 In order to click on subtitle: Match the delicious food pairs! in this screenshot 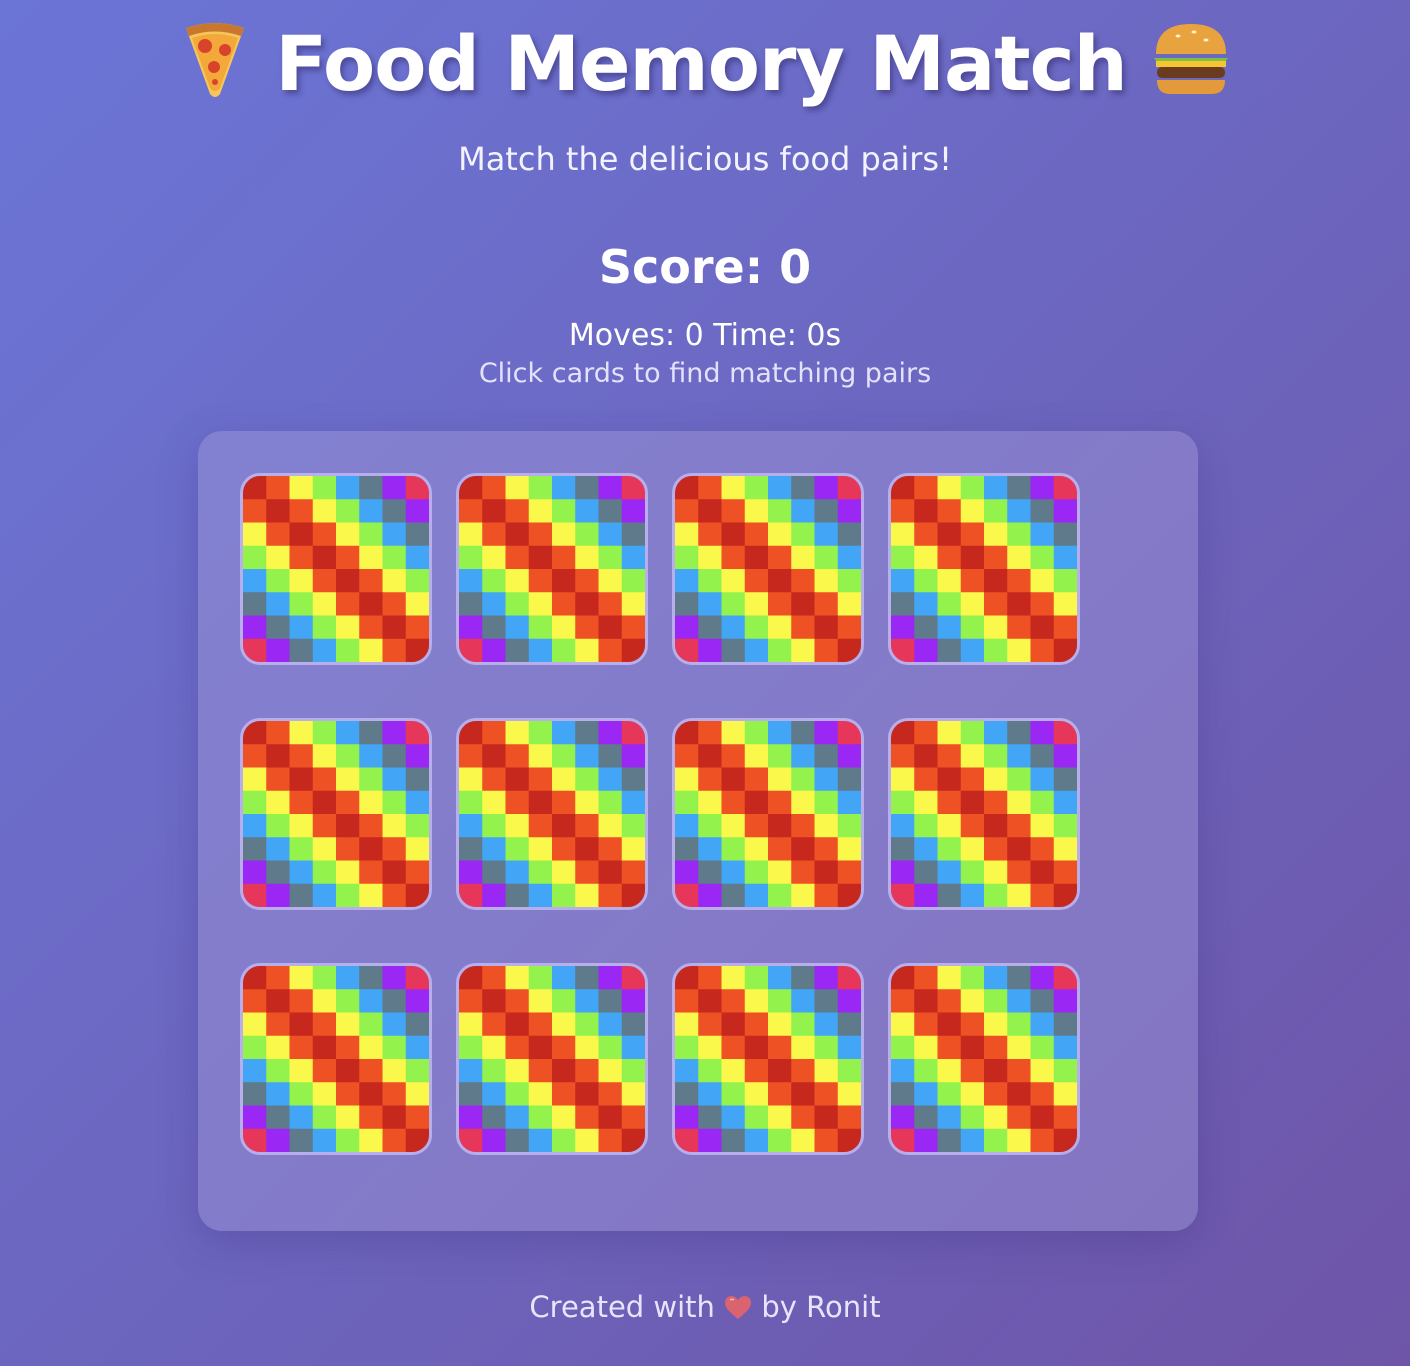, I will do `click(705, 159)`.